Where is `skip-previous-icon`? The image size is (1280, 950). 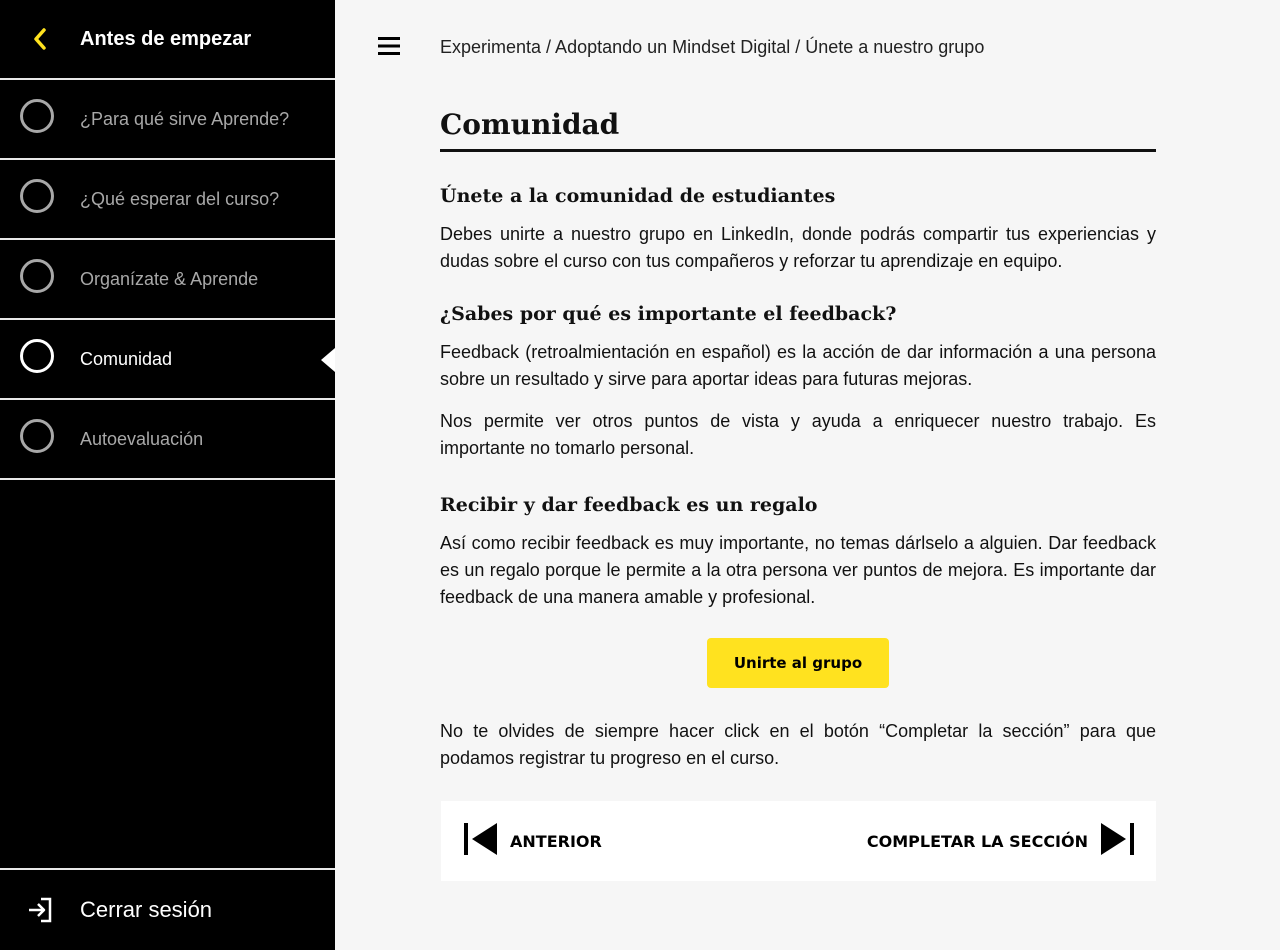 skip-previous-icon is located at coordinates (481, 841).